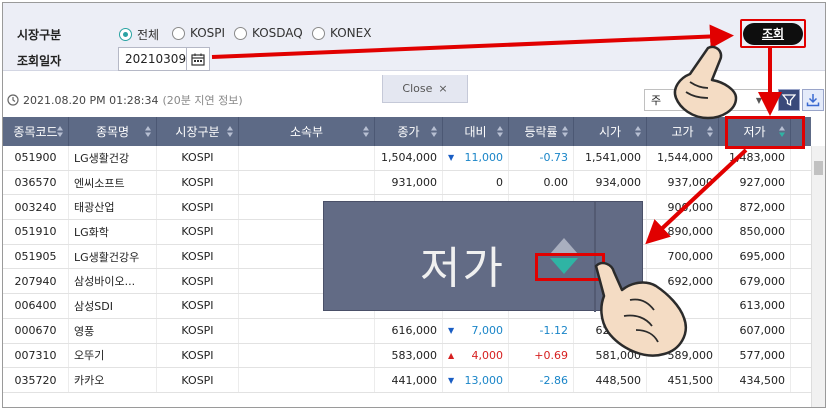 The image size is (828, 410). Describe the element at coordinates (198, 33) in the screenshot. I see `radio-kospi: KOSPI` at that location.